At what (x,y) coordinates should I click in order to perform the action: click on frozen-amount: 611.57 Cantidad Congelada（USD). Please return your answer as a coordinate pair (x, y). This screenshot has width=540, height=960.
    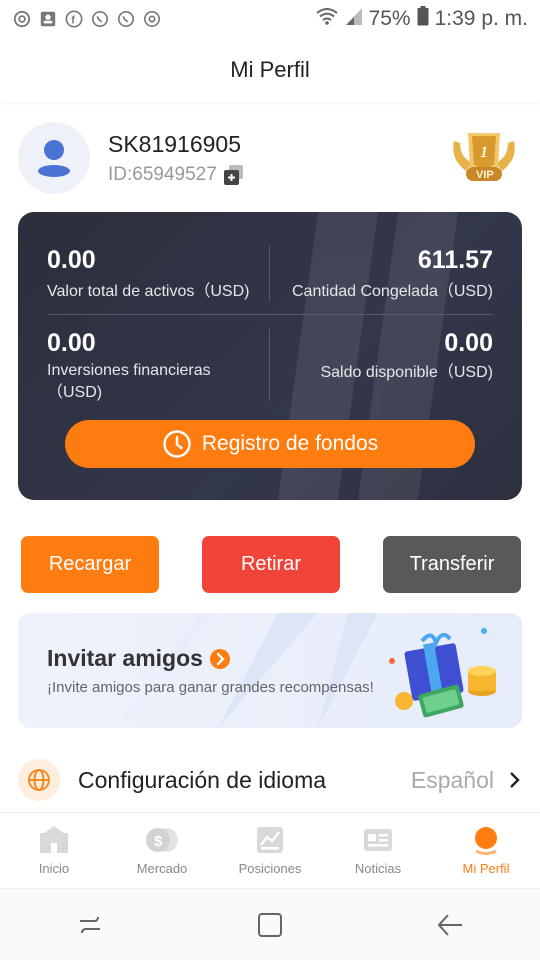
    Looking at the image, I should click on (392, 274).